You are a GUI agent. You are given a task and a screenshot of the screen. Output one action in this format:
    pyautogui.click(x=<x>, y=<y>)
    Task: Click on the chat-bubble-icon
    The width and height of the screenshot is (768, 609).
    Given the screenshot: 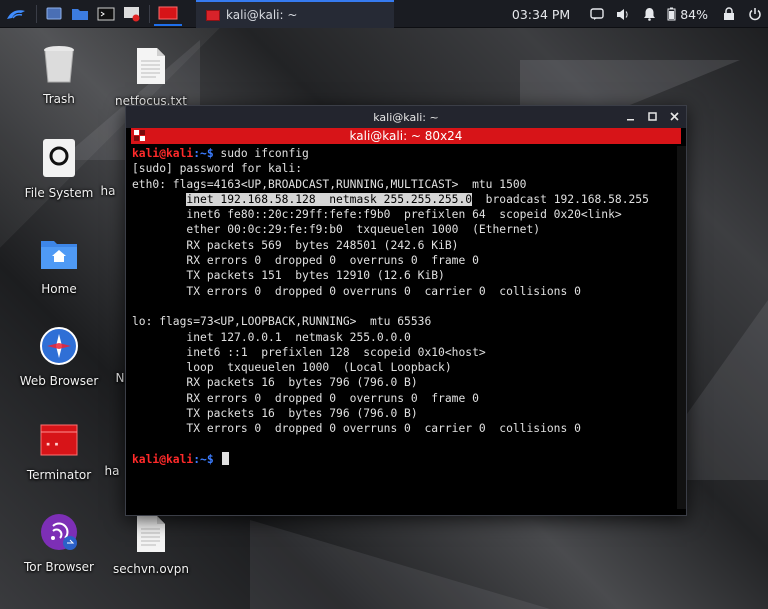 What is the action you would take?
    pyautogui.click(x=597, y=13)
    